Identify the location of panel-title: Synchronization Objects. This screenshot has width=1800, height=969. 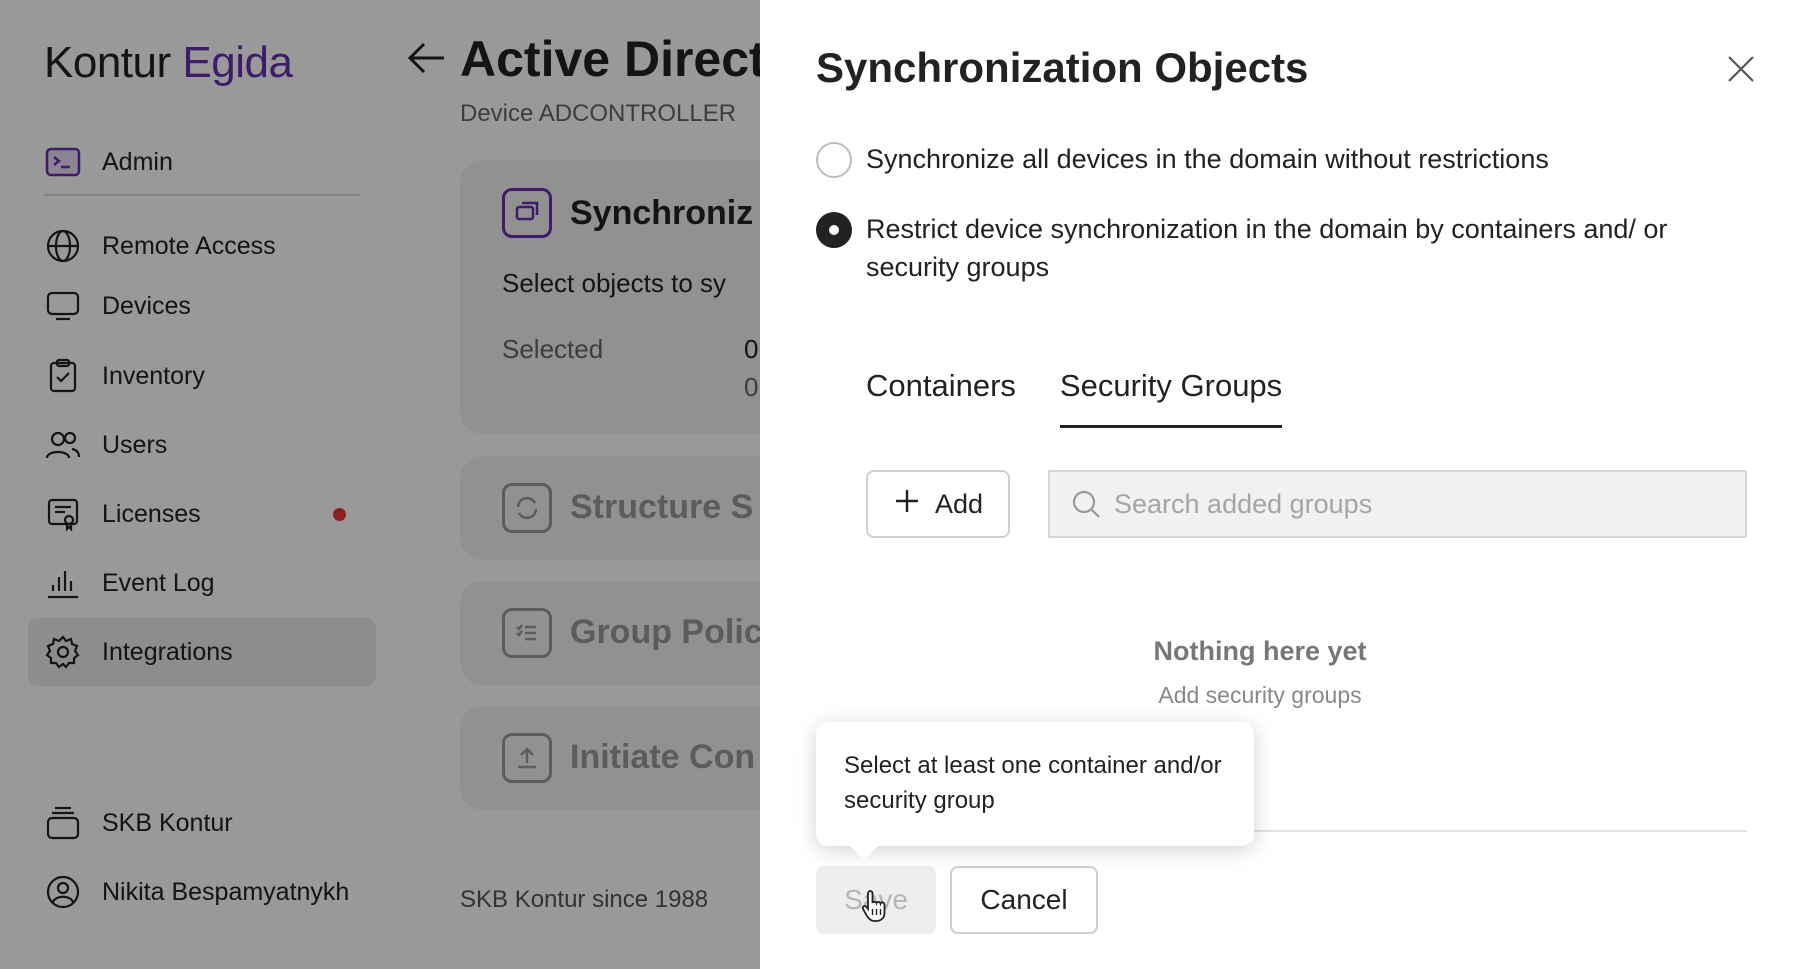
(1062, 67).